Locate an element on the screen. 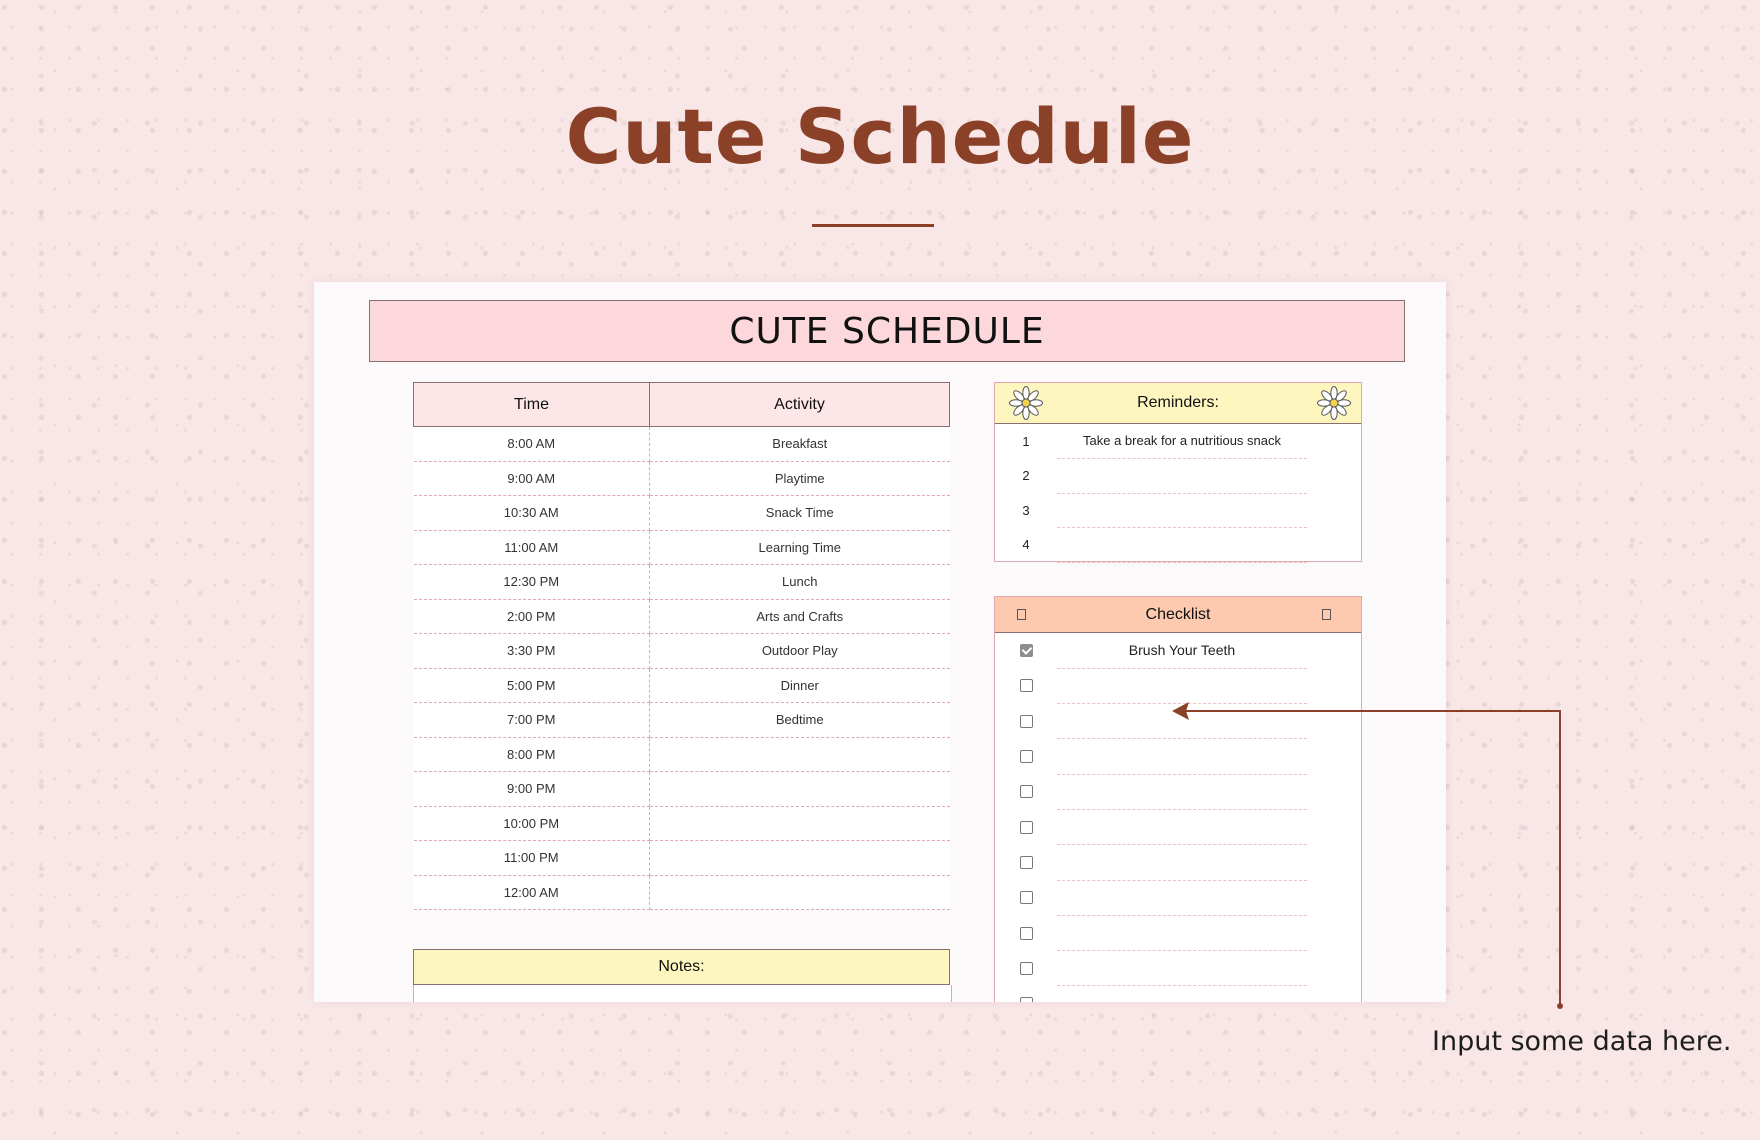 The width and height of the screenshot is (1760, 1140). time-cell: 11:00 PM is located at coordinates (531, 858).